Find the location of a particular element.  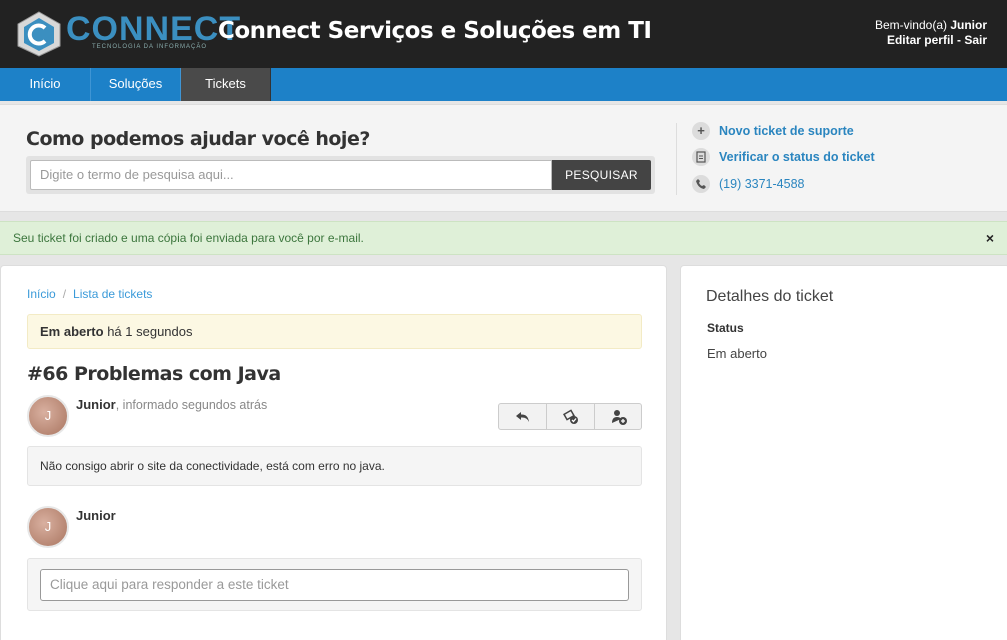

status-label: Em aberto is located at coordinates (72, 331).